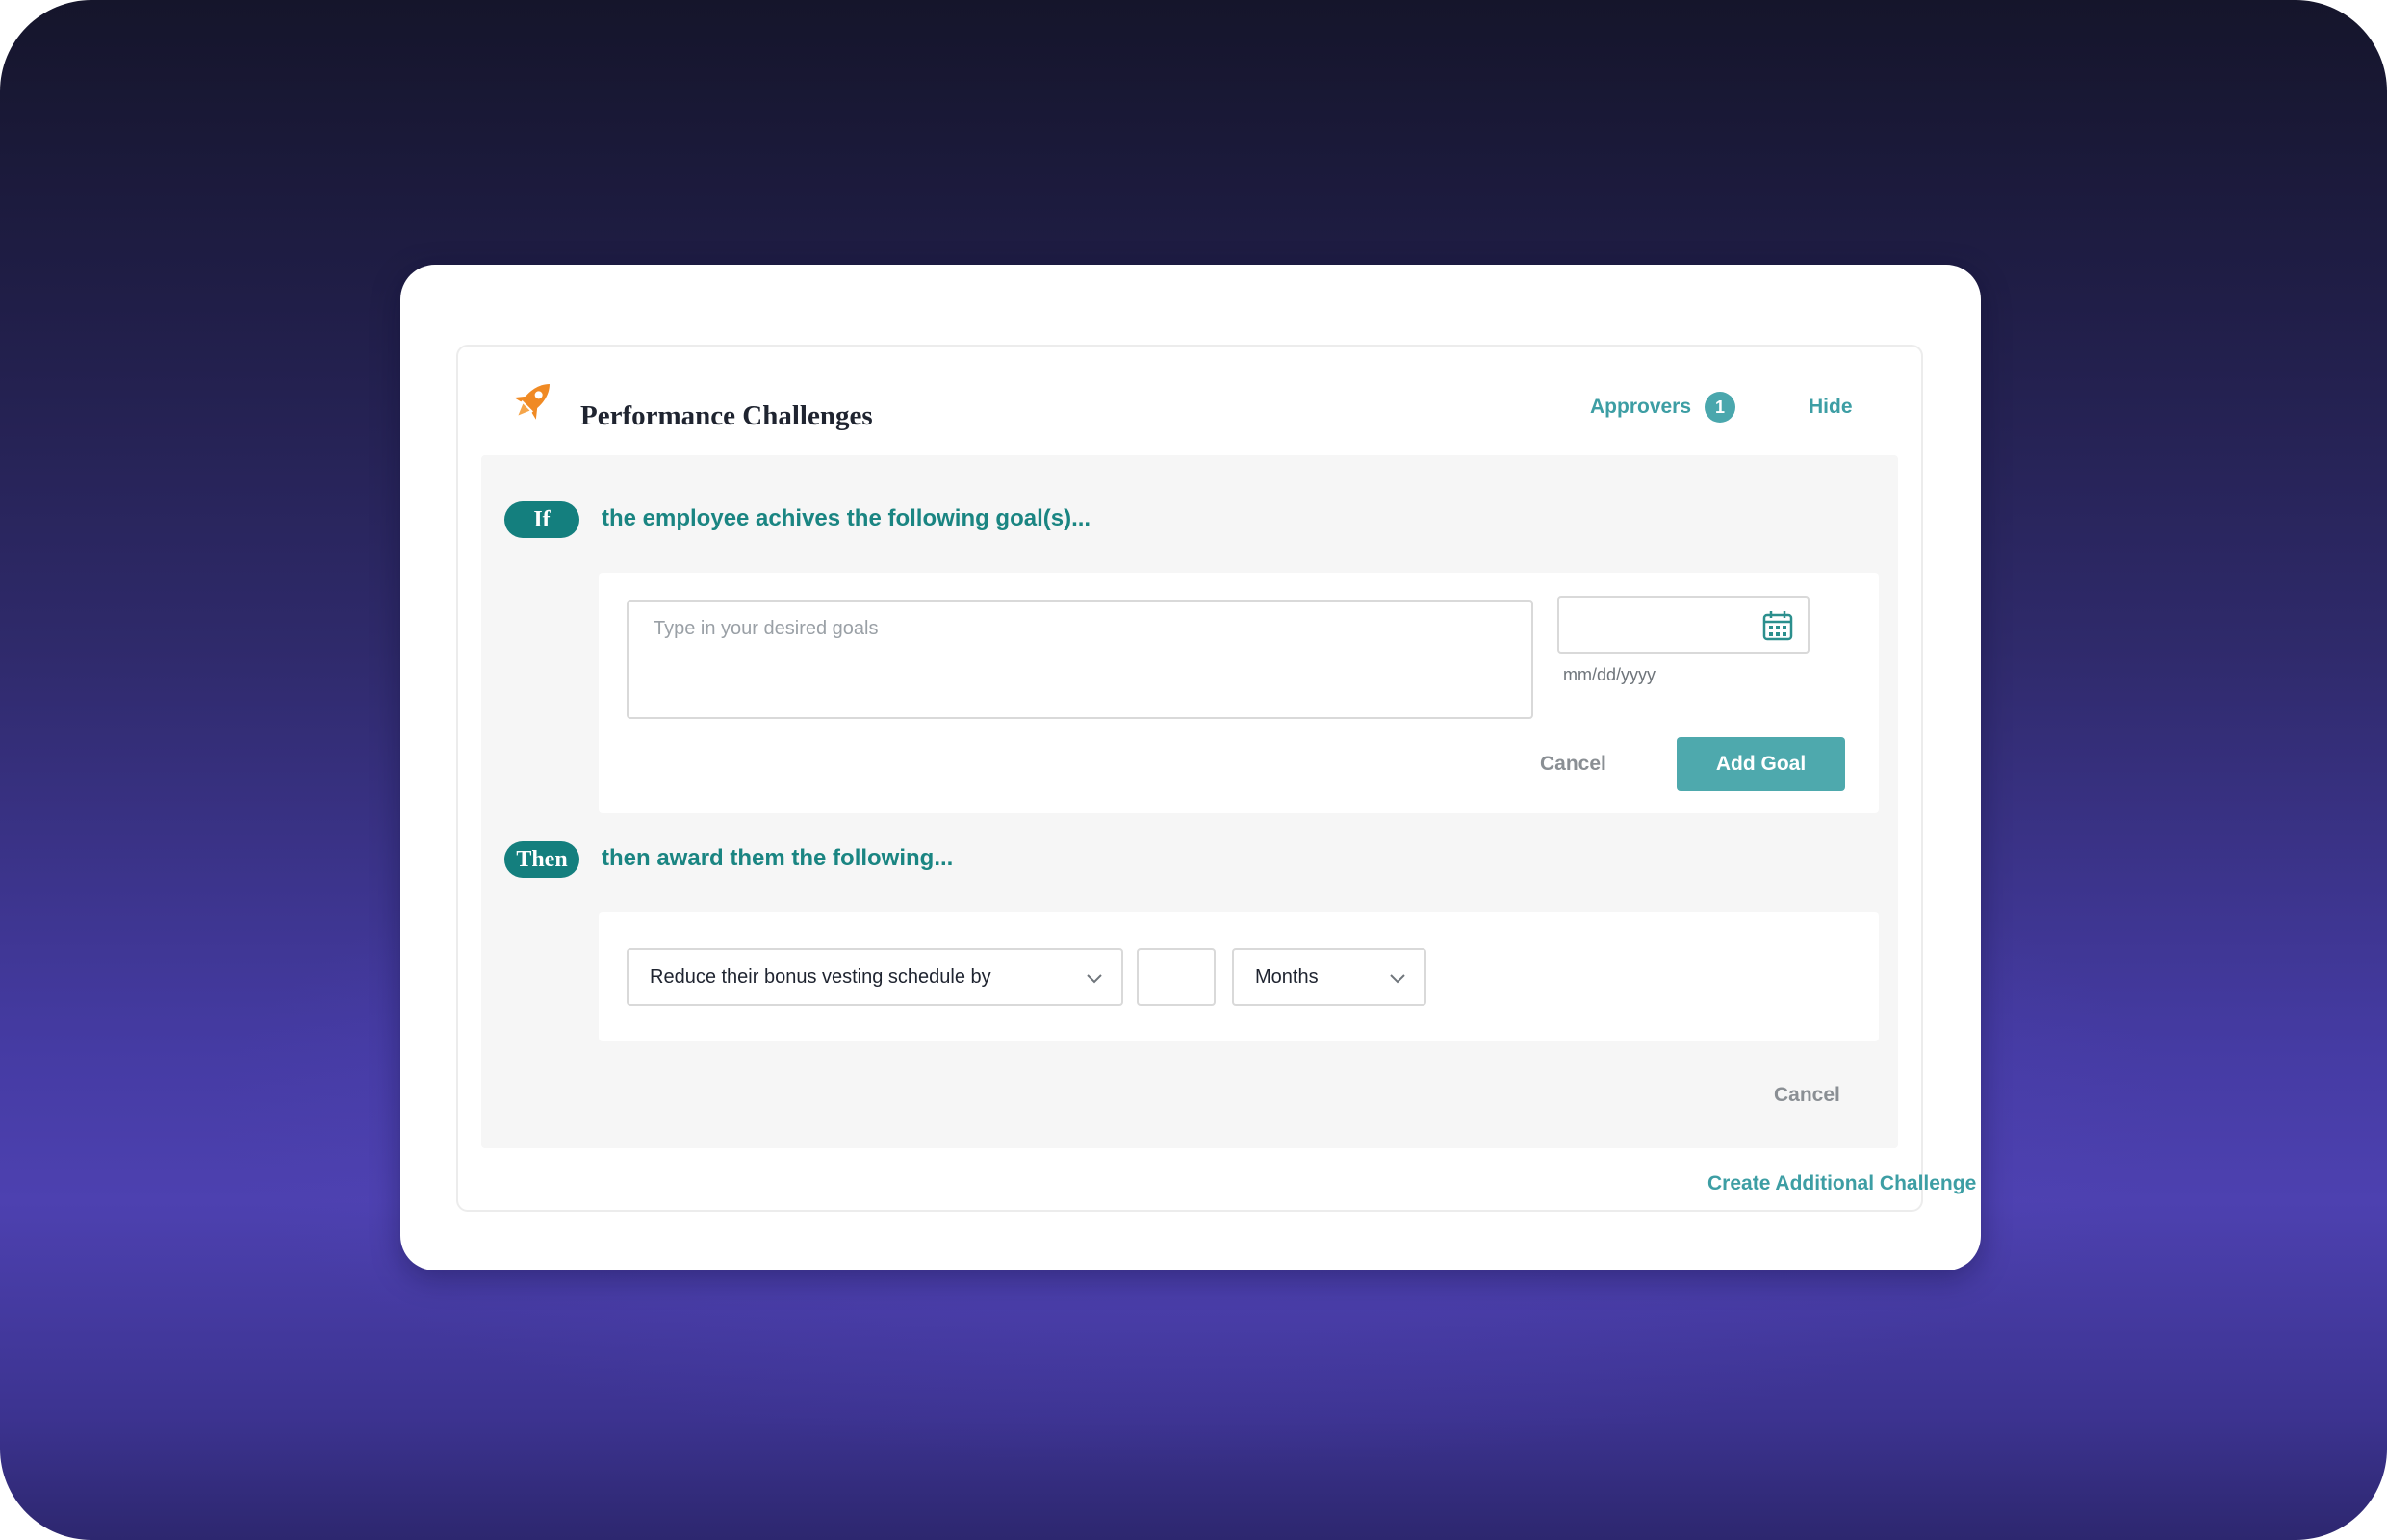 This screenshot has width=2387, height=1540. Describe the element at coordinates (1831, 407) in the screenshot. I see `hide-link: Hide` at that location.